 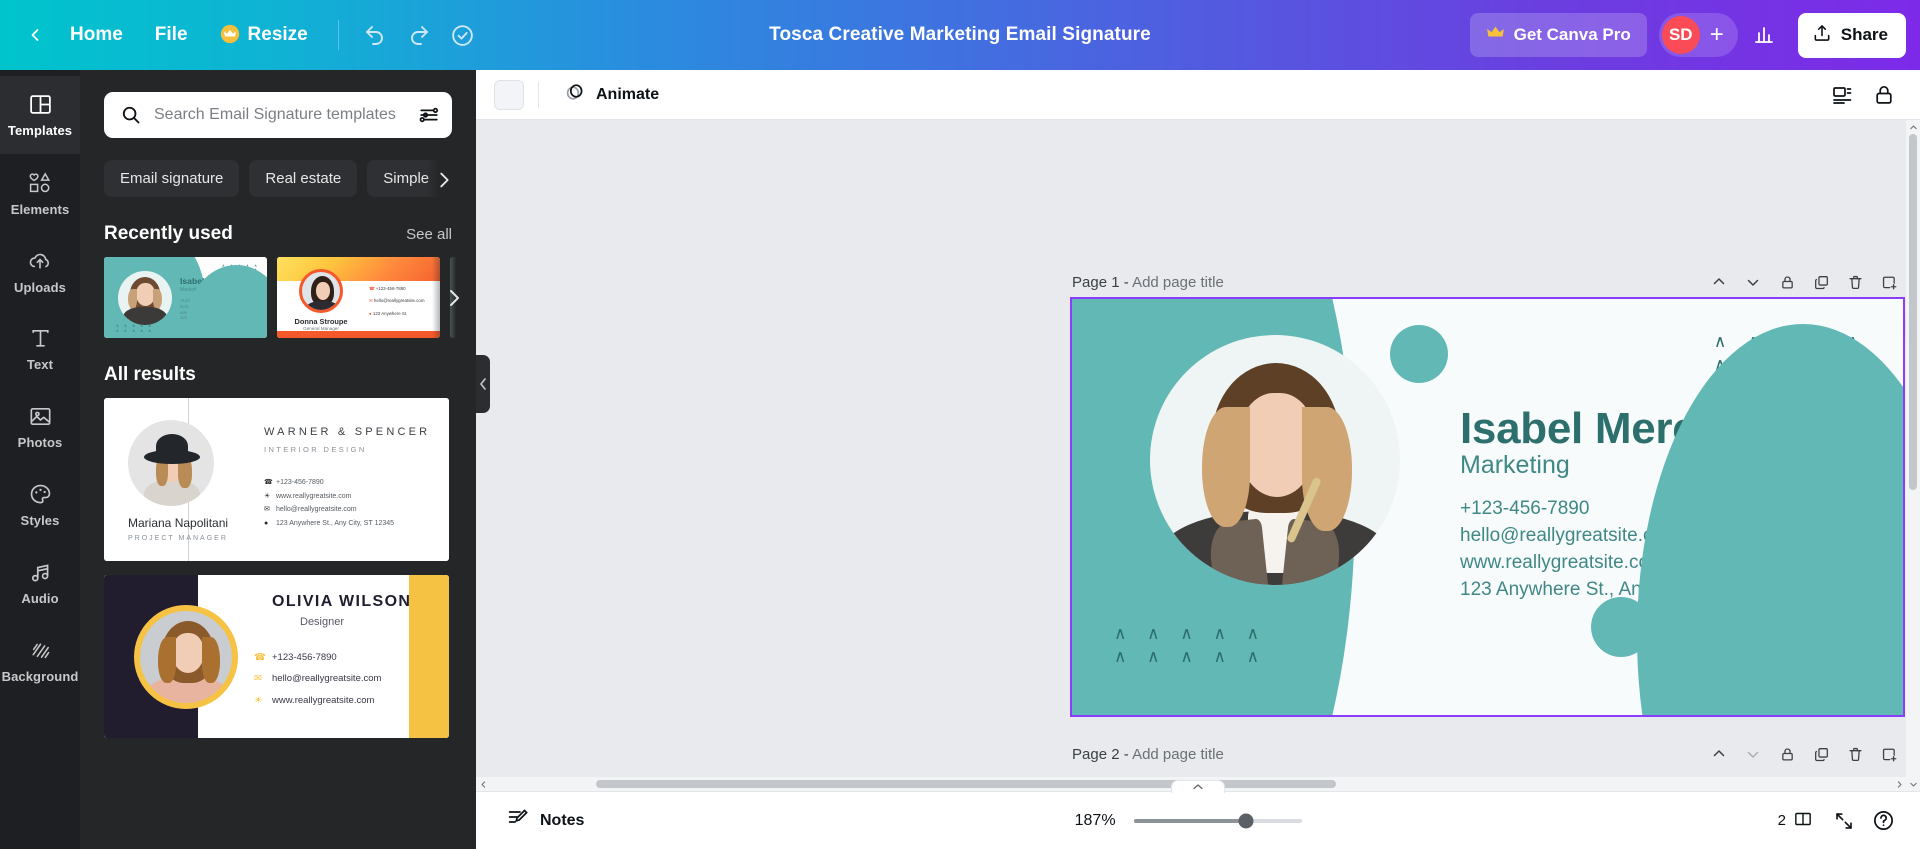 I want to click on palette-icon, so click(x=40, y=494).